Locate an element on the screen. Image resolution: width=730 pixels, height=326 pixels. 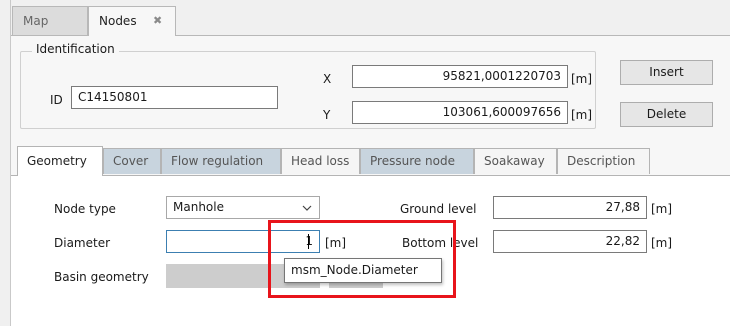
bottom-level-input: 22,82 is located at coordinates (570, 241).